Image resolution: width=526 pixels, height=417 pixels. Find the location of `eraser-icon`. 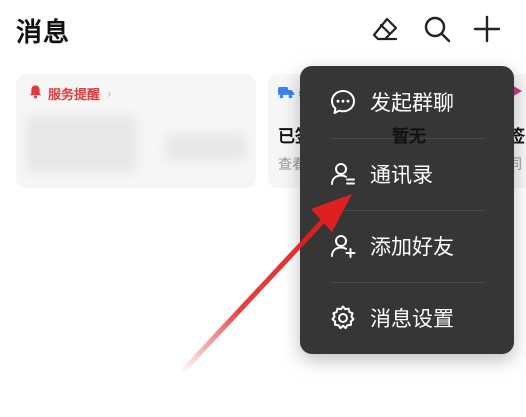

eraser-icon is located at coordinates (385, 29).